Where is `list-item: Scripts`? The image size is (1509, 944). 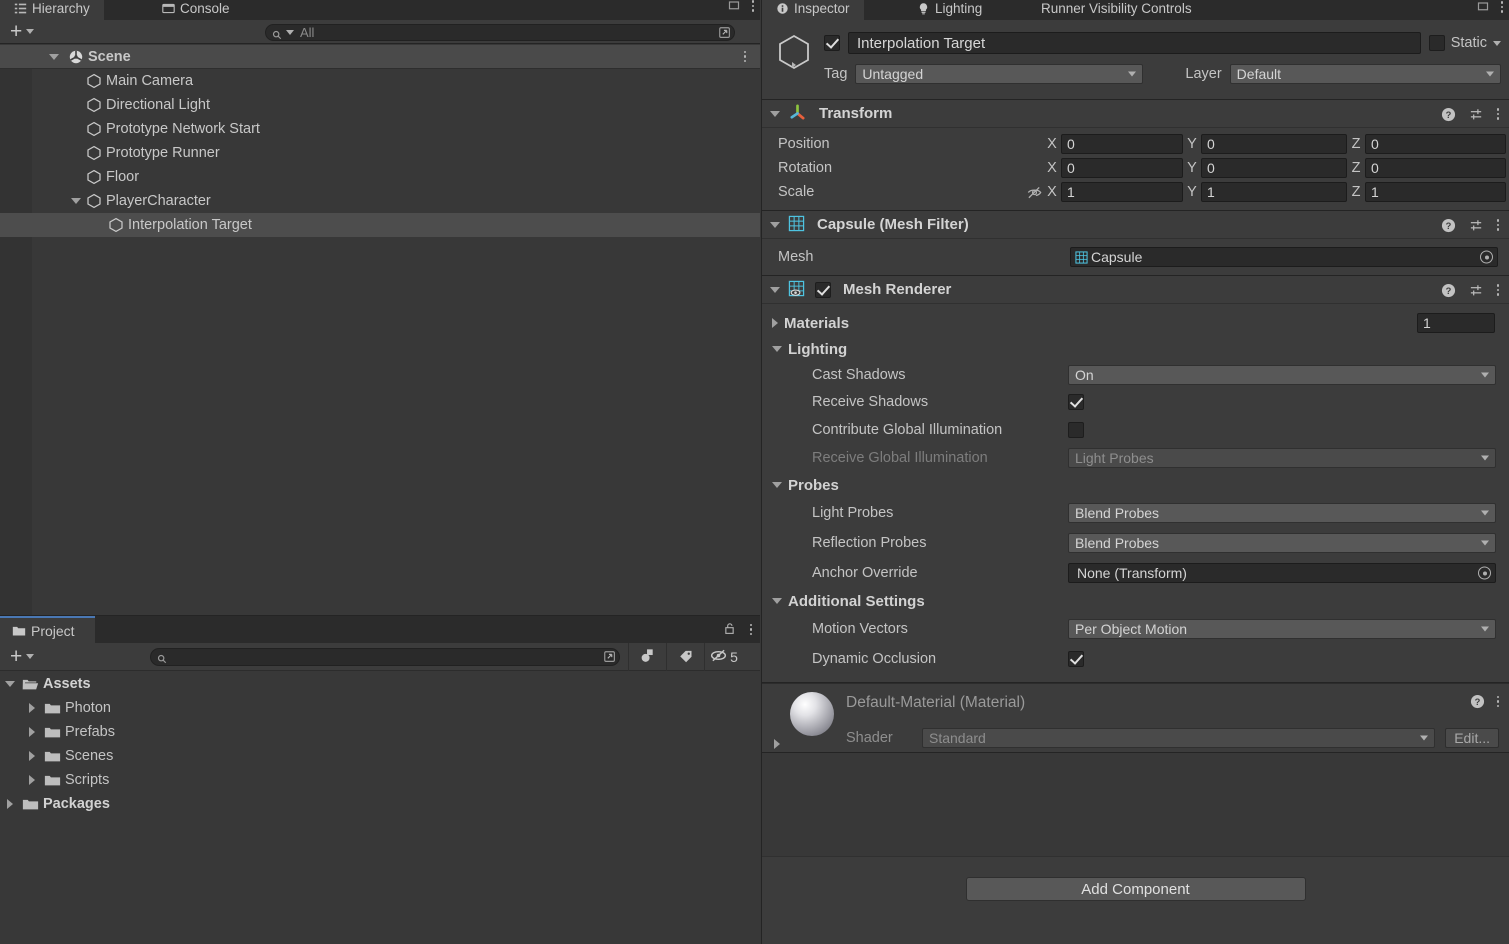
list-item: Scripts is located at coordinates (380, 780).